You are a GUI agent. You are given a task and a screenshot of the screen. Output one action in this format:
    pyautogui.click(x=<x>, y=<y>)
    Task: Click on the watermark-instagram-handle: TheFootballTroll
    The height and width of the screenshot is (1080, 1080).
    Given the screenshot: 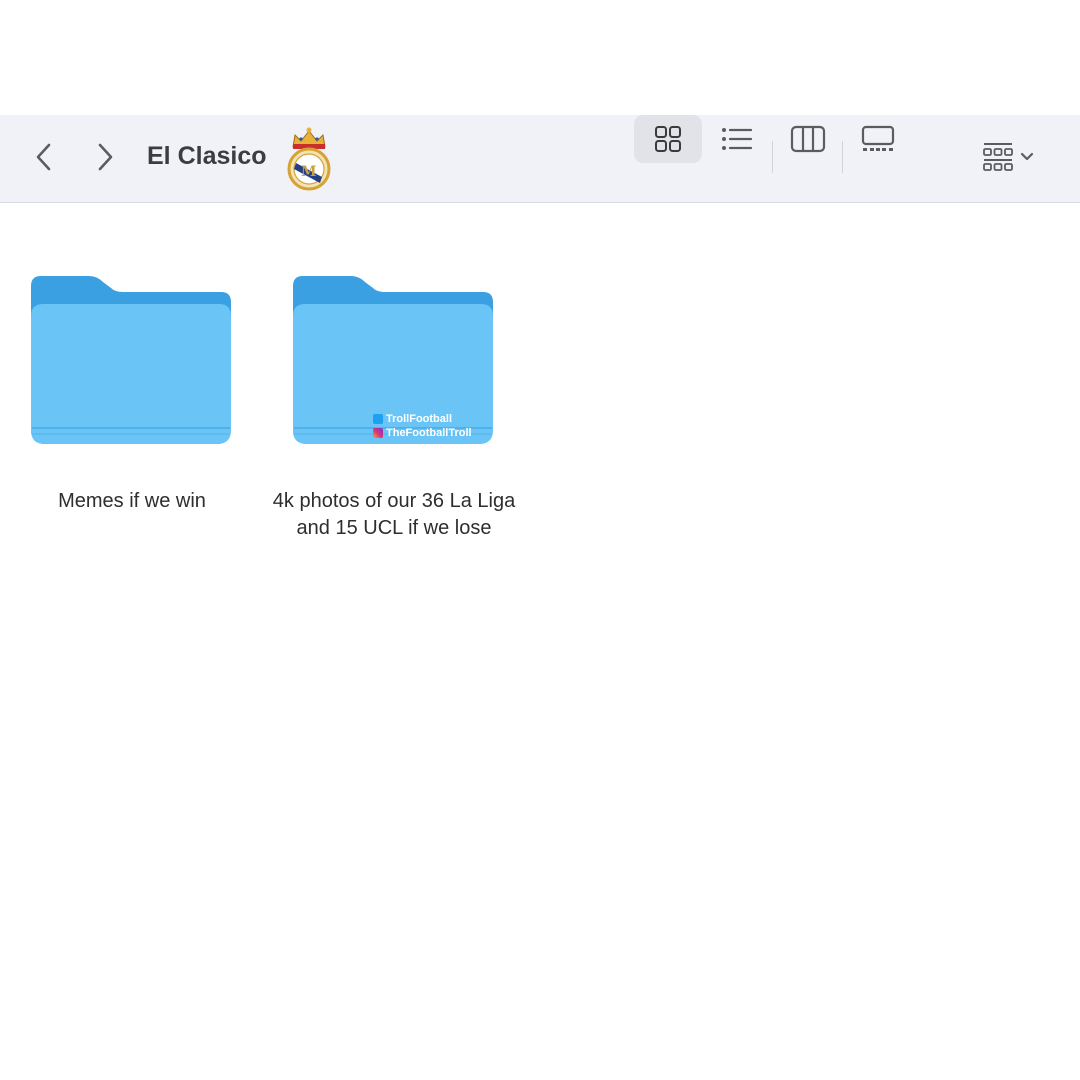 What is the action you would take?
    pyautogui.click(x=429, y=433)
    